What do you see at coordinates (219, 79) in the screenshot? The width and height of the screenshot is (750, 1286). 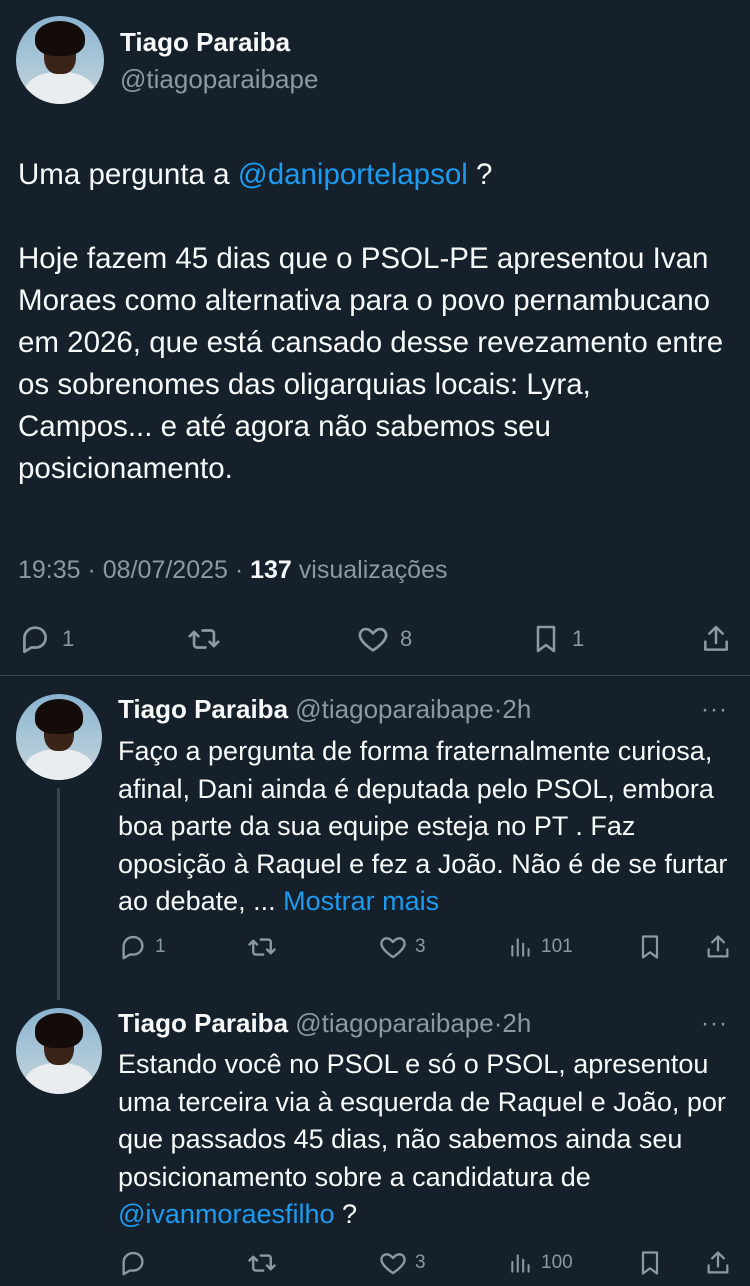 I see `author-handle: @tiagoparaibape` at bounding box center [219, 79].